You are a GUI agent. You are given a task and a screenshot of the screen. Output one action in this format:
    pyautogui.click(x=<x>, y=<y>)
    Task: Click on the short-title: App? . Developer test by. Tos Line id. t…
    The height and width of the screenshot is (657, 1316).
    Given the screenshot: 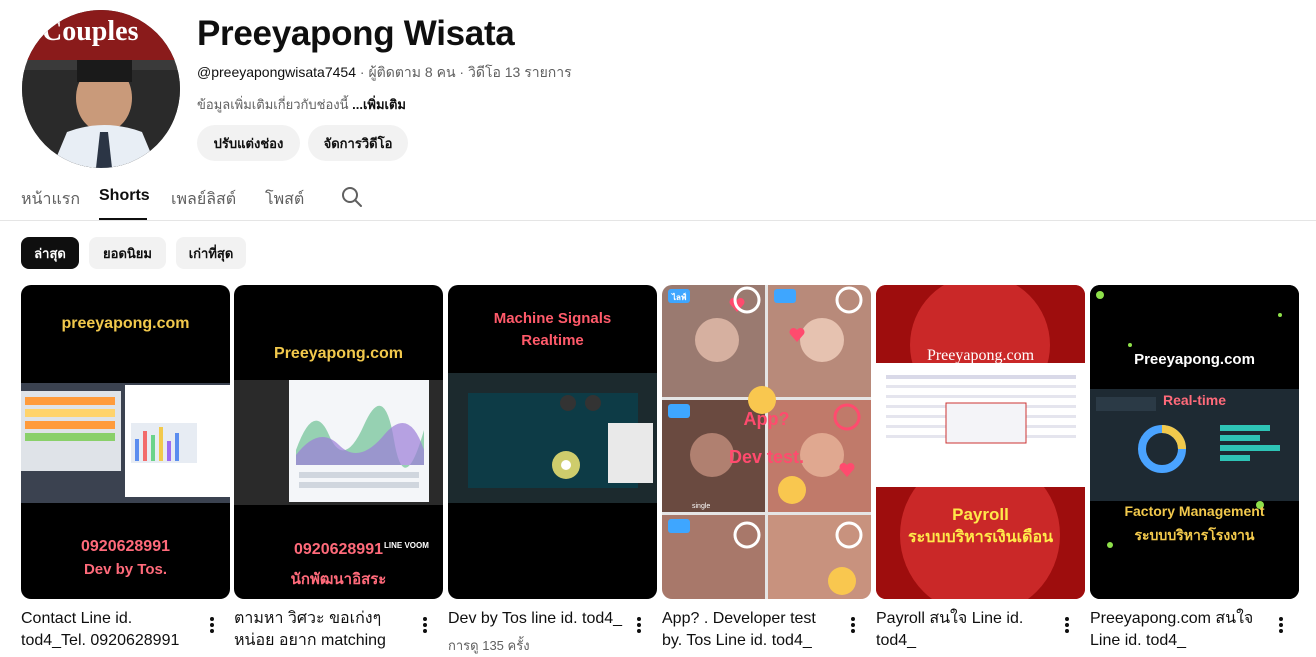 What is the action you would take?
    pyautogui.click(x=751, y=630)
    